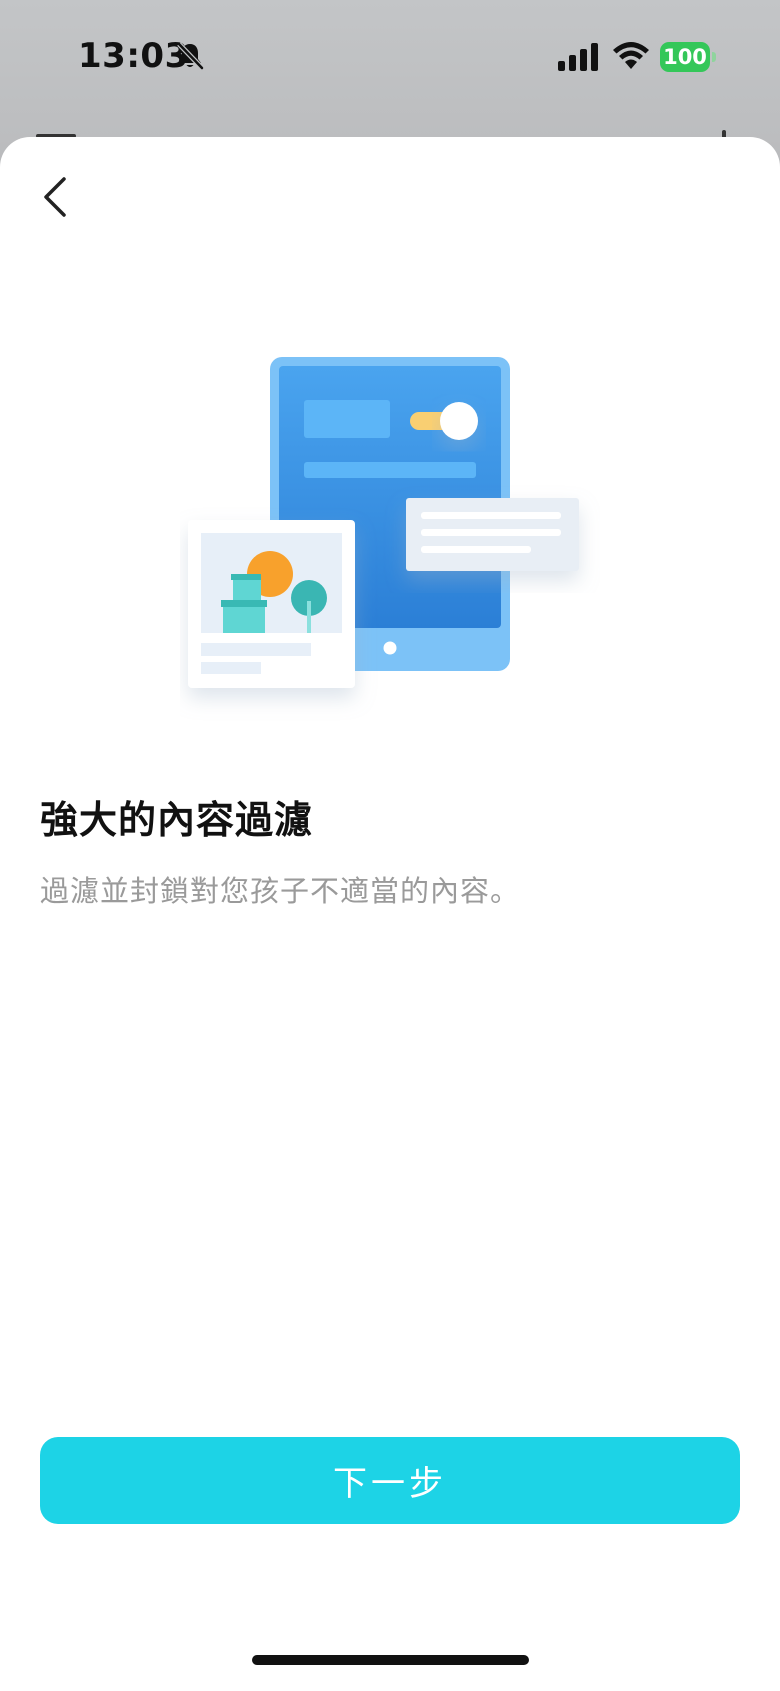 Image resolution: width=780 pixels, height=1691 pixels. I want to click on wifi-icon, so click(631, 55).